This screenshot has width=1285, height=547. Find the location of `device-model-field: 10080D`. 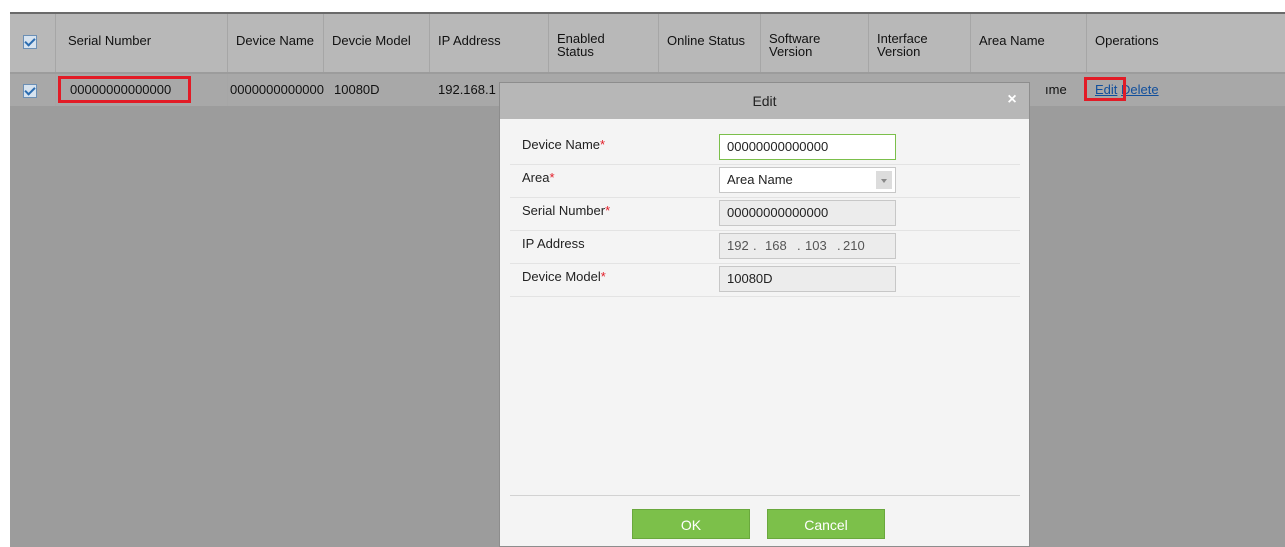

device-model-field: 10080D is located at coordinates (807, 279).